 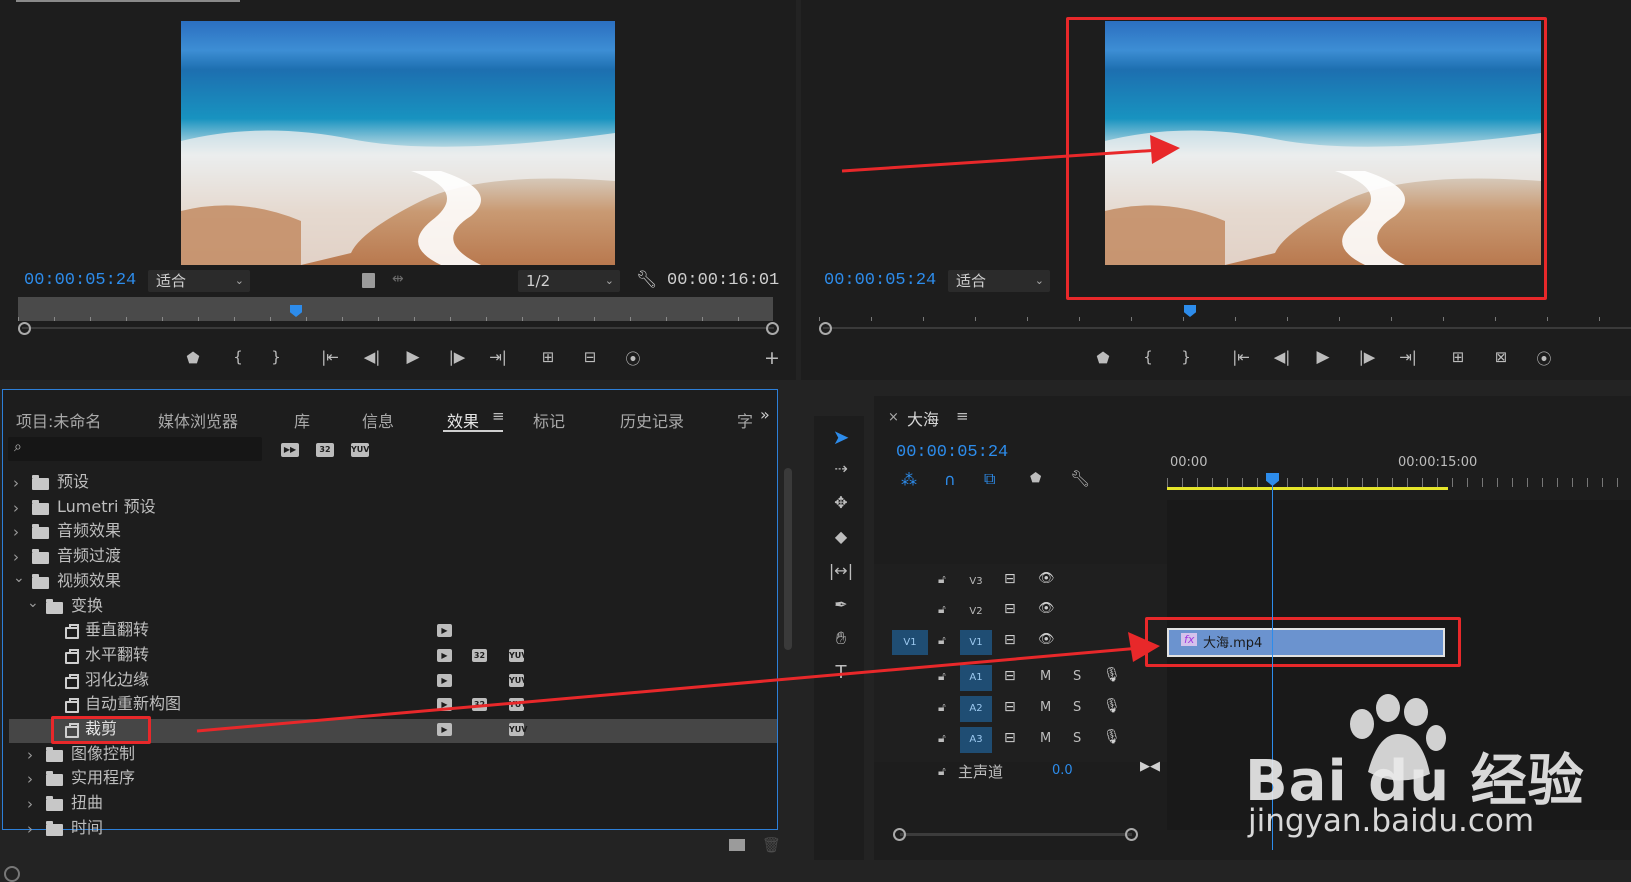 I want to click on arrow-head-program, so click(x=1165, y=149).